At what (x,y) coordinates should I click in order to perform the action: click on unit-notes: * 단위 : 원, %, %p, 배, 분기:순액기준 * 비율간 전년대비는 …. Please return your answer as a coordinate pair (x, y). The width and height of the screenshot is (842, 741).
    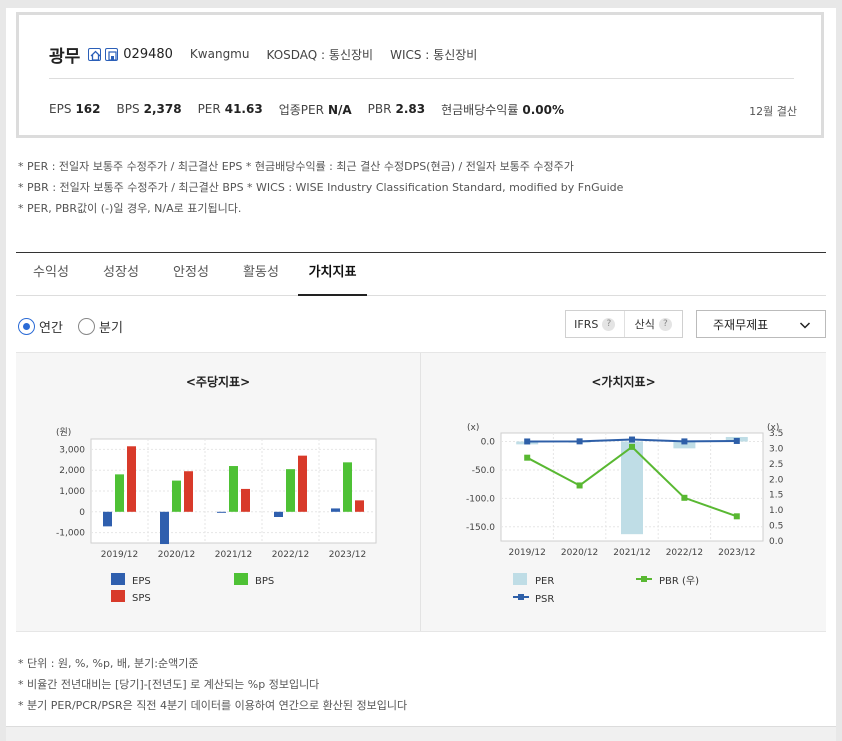
    Looking at the image, I should click on (212, 684).